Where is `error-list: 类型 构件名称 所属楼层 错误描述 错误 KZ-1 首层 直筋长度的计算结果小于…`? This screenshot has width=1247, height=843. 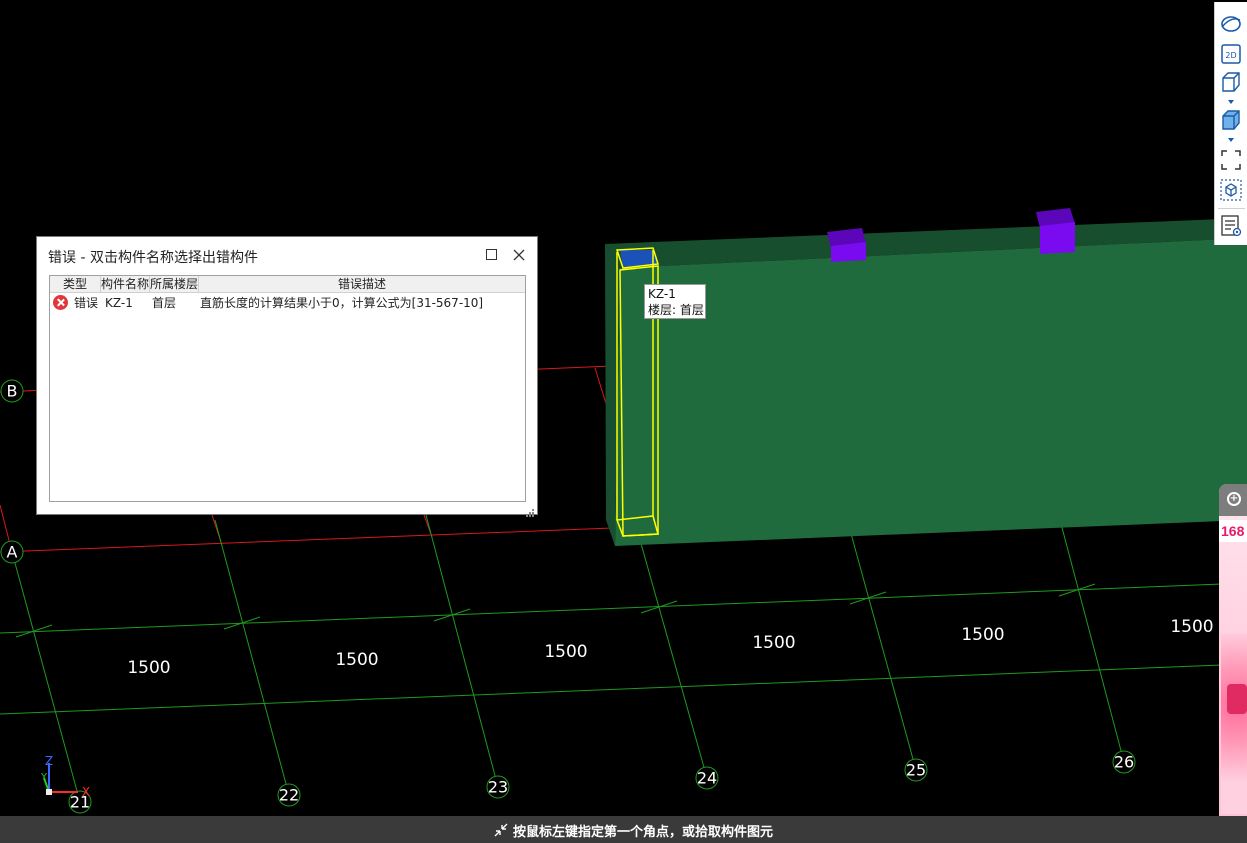
error-list: 类型 构件名称 所属楼层 错误描述 错误 KZ-1 首层 直筋长度的计算结果小于… is located at coordinates (287, 388).